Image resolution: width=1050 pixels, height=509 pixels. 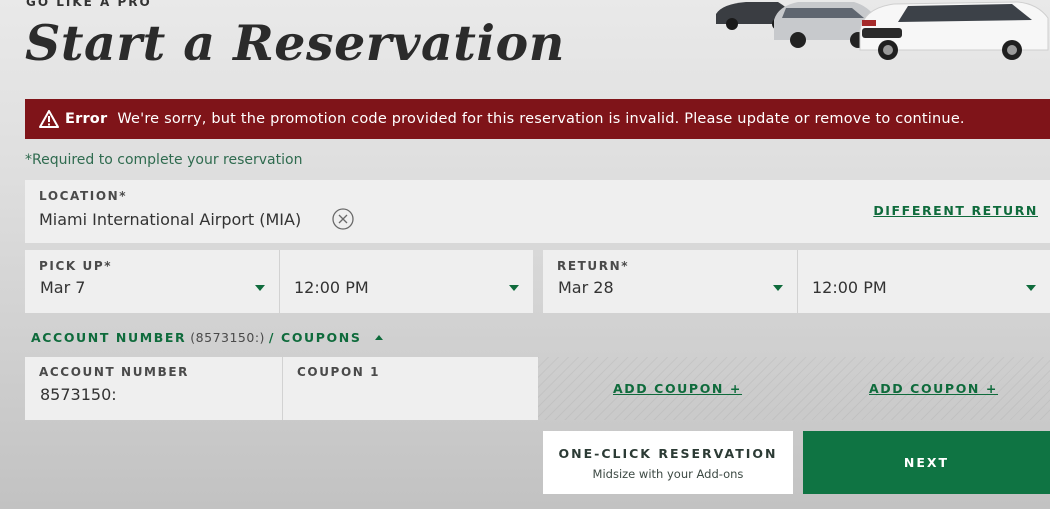 I want to click on pickup-time-value: 12:00 PM, so click(x=331, y=287).